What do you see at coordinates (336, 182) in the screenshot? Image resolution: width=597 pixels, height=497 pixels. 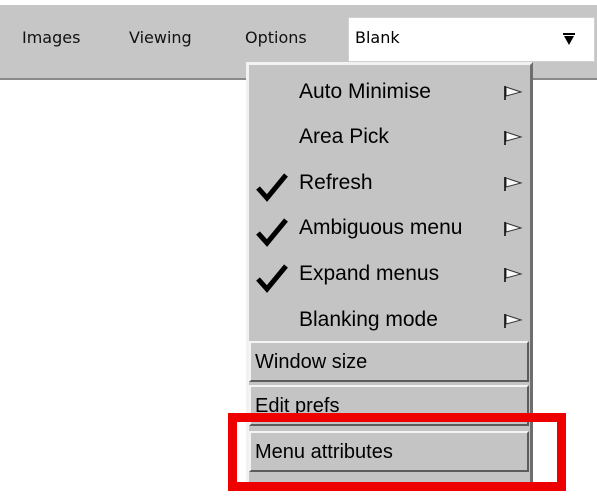 I see `menu-item-label: Refresh` at bounding box center [336, 182].